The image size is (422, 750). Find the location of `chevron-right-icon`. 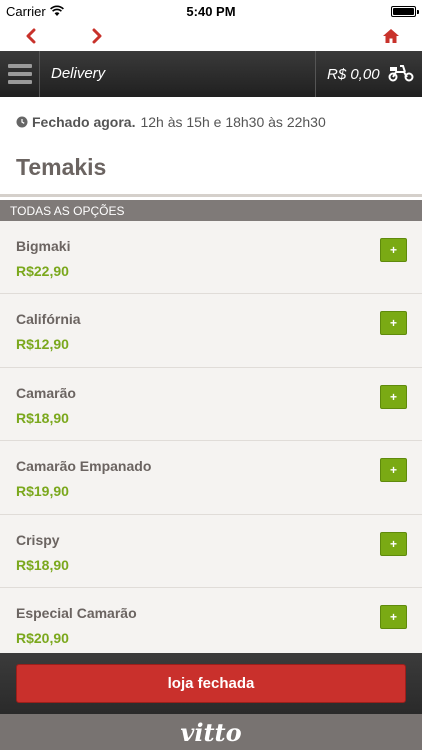

chevron-right-icon is located at coordinates (97, 36).